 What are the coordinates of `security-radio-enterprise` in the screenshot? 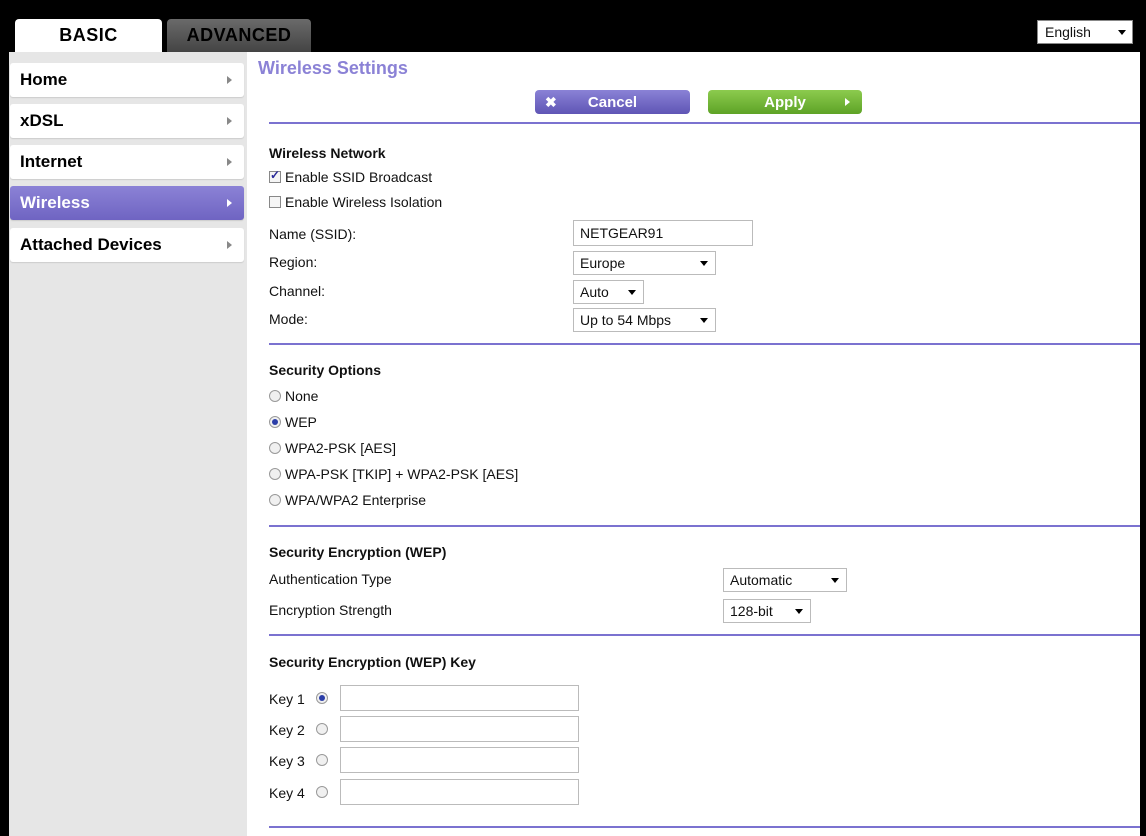 It's located at (275, 500).